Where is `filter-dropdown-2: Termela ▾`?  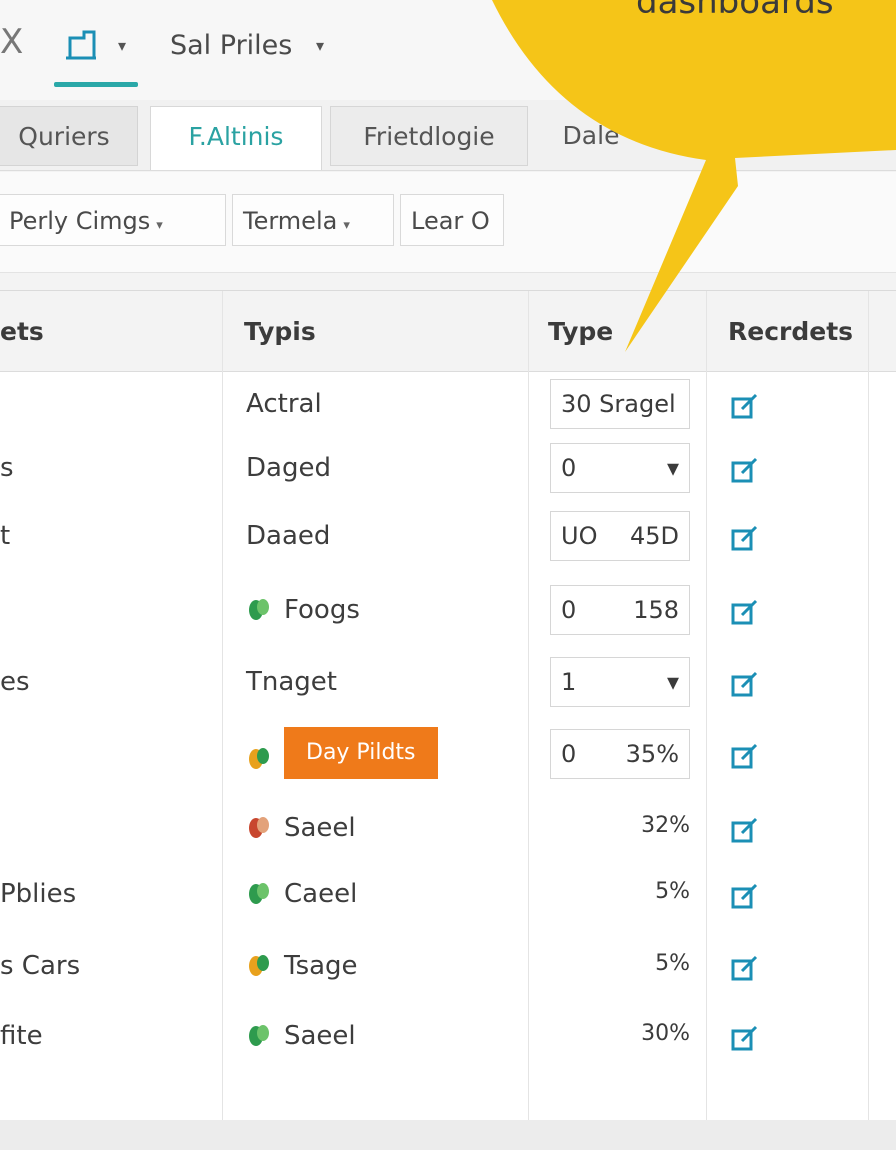 filter-dropdown-2: Termela ▾ is located at coordinates (313, 220).